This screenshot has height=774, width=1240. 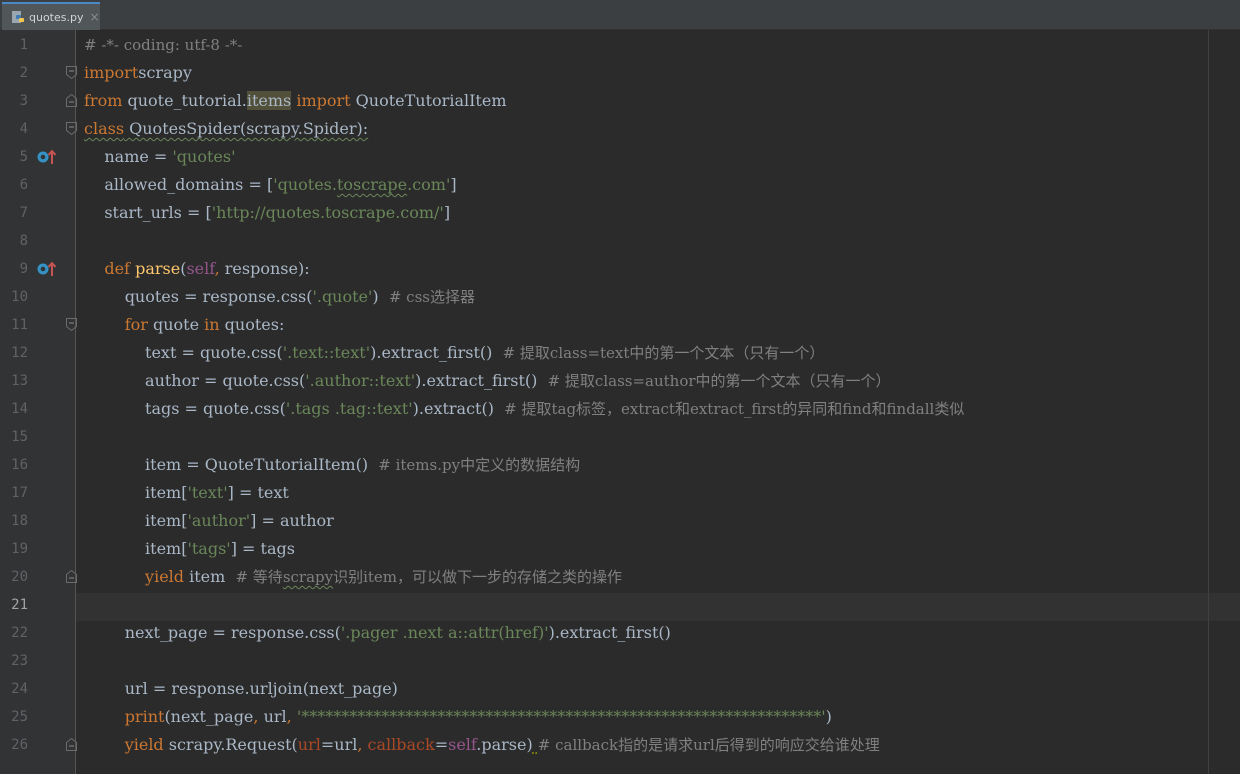 I want to click on code-token: import, so click(x=111, y=72).